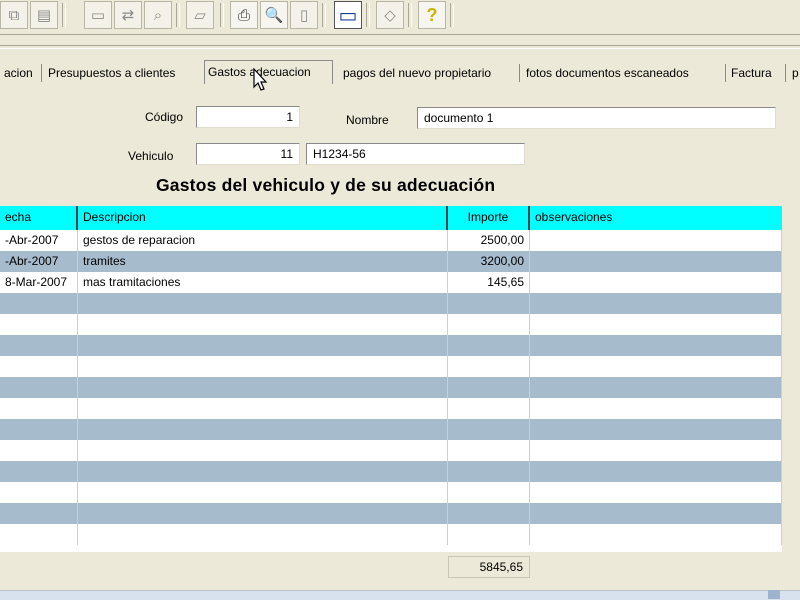 The width and height of the screenshot is (800, 600). What do you see at coordinates (390, 15) in the screenshot?
I see `eraser-button: ◇` at bounding box center [390, 15].